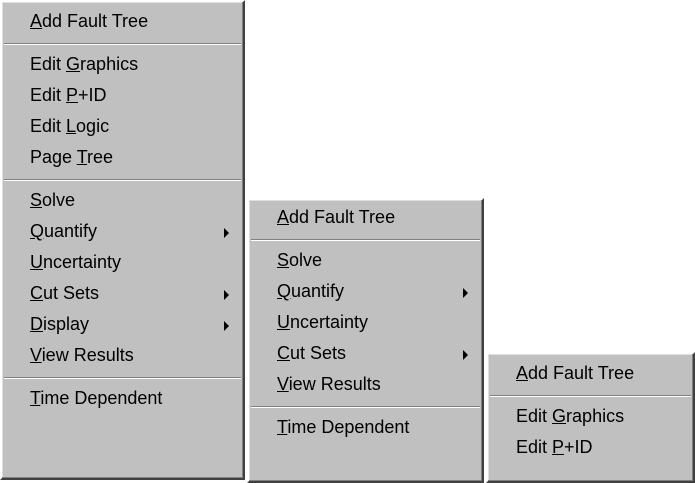 The width and height of the screenshot is (695, 483). Describe the element at coordinates (122, 324) in the screenshot. I see `menu-item-display: Display` at that location.